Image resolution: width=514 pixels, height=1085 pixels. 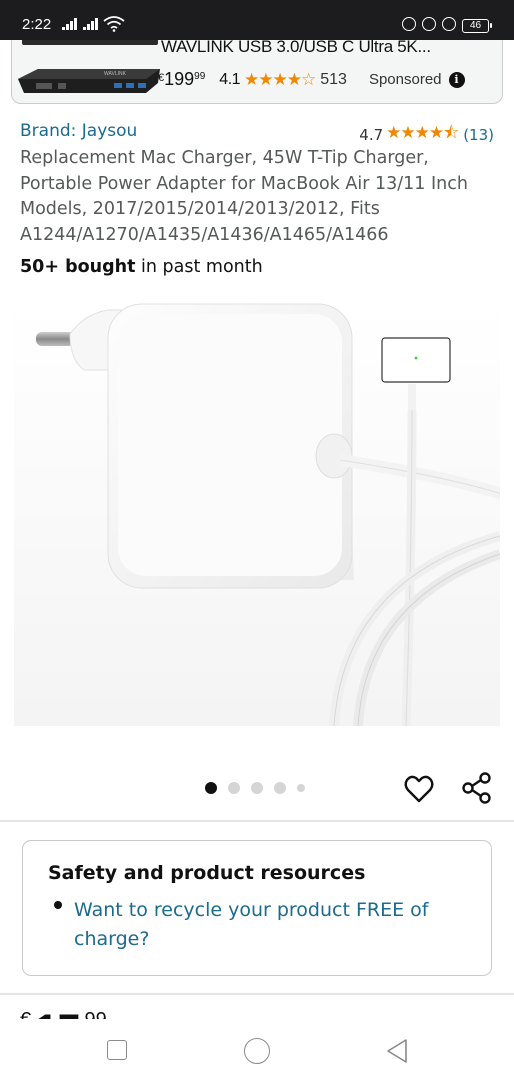 I want to click on share-icon, so click(x=477, y=788).